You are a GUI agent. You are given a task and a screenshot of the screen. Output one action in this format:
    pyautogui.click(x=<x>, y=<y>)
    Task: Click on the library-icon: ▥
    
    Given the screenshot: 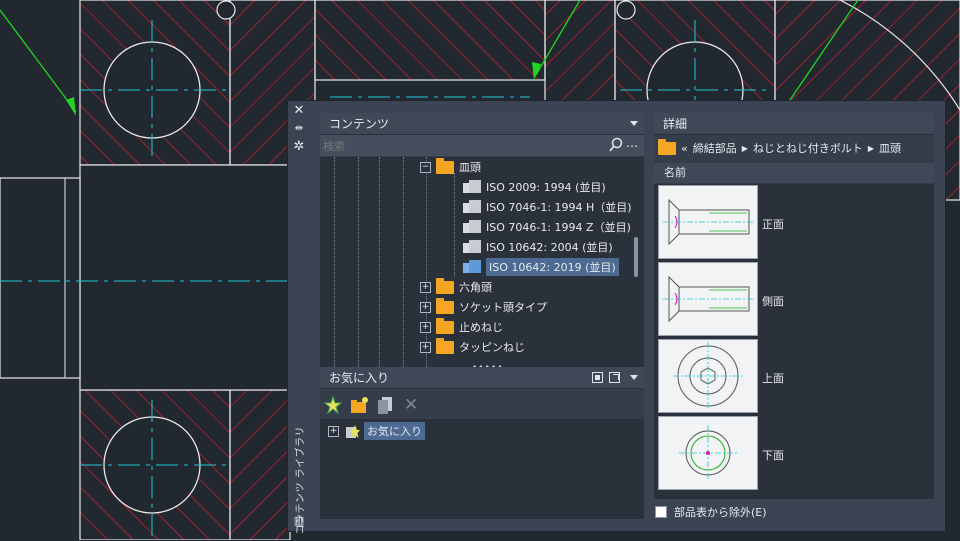 What is the action you would take?
    pyautogui.click(x=299, y=521)
    